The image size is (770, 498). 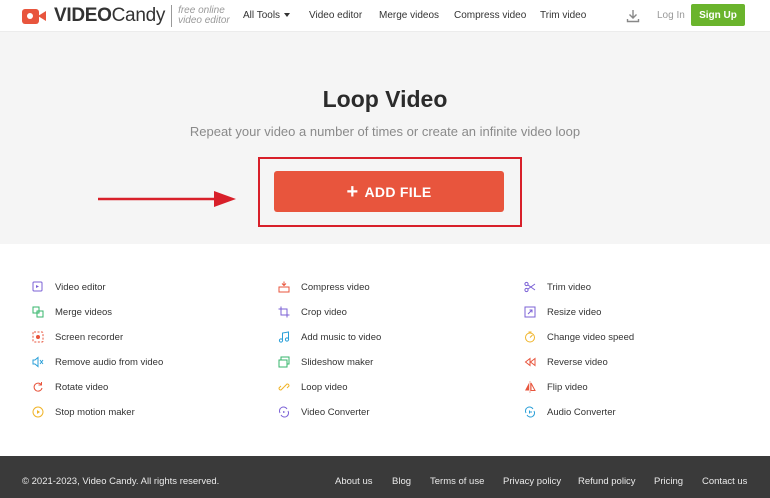 What do you see at coordinates (563, 15) in the screenshot?
I see `nav-trim-video: Trim video` at bounding box center [563, 15].